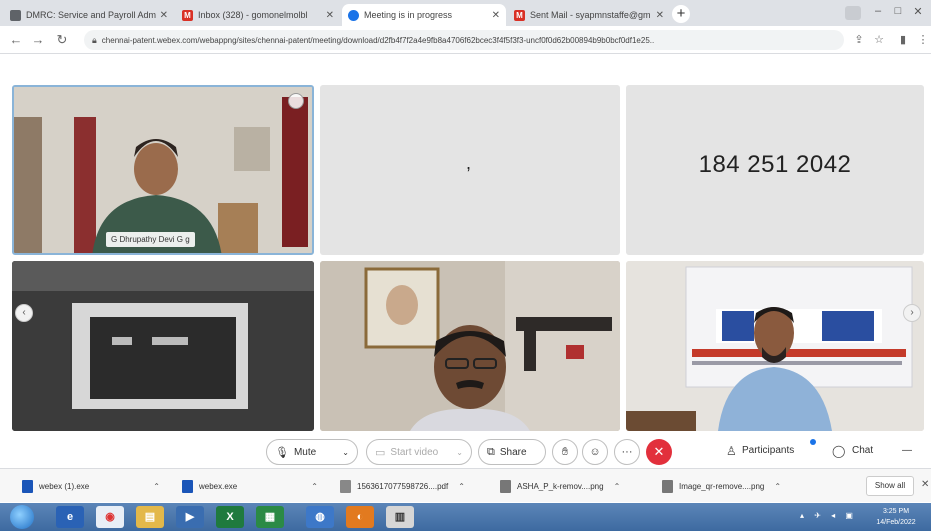 Image resolution: width=931 pixels, height=531 pixels. What do you see at coordinates (589, 15) in the screenshot?
I see `tab-sent-mail: M Sent Mail - syapmnstaffe@gm ✕` at bounding box center [589, 15].